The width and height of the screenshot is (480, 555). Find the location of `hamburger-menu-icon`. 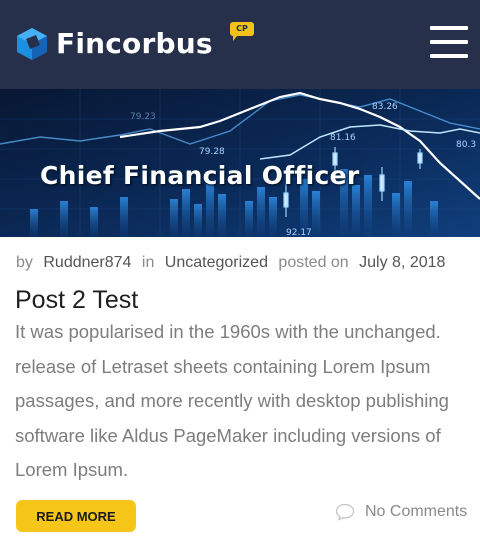

hamburger-menu-icon is located at coordinates (449, 42).